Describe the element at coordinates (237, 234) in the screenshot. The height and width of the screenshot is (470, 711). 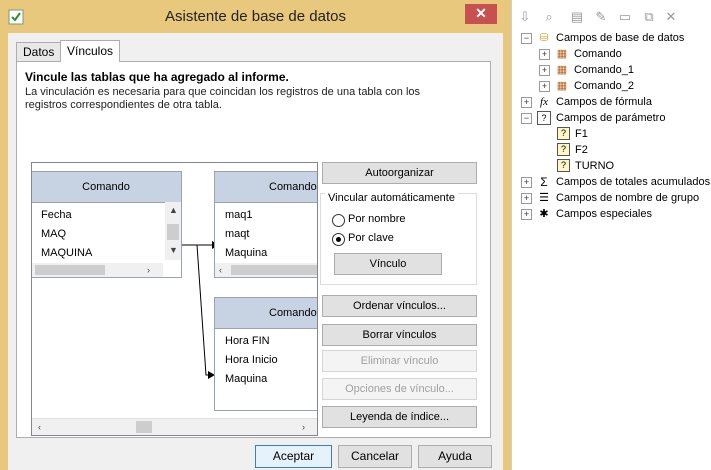
I see `field-item: maqt` at that location.